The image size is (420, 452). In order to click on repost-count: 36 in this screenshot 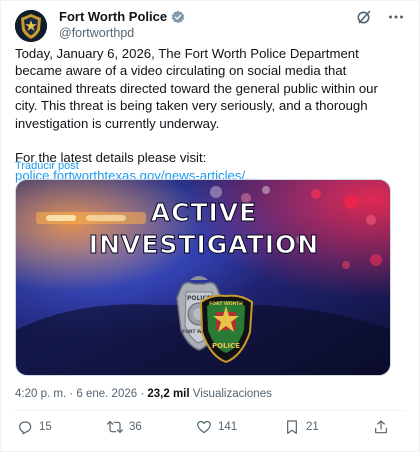, I will do `click(135, 427)`.